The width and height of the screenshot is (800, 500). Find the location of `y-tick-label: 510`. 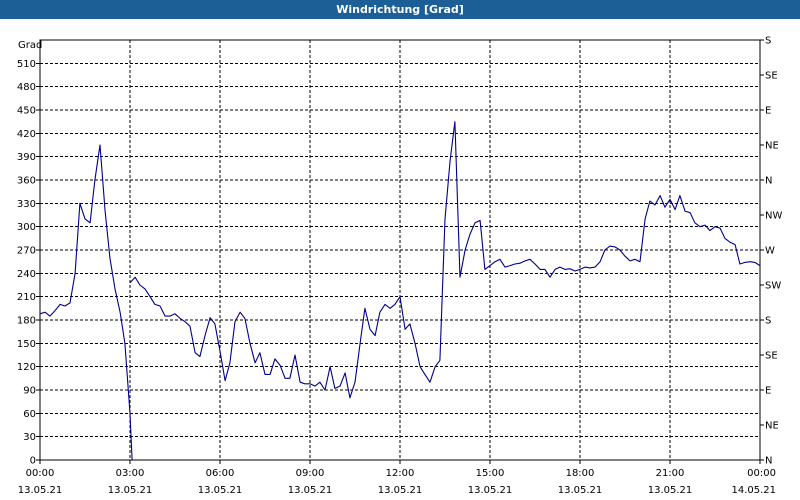

y-tick-label: 510 is located at coordinates (26, 64).